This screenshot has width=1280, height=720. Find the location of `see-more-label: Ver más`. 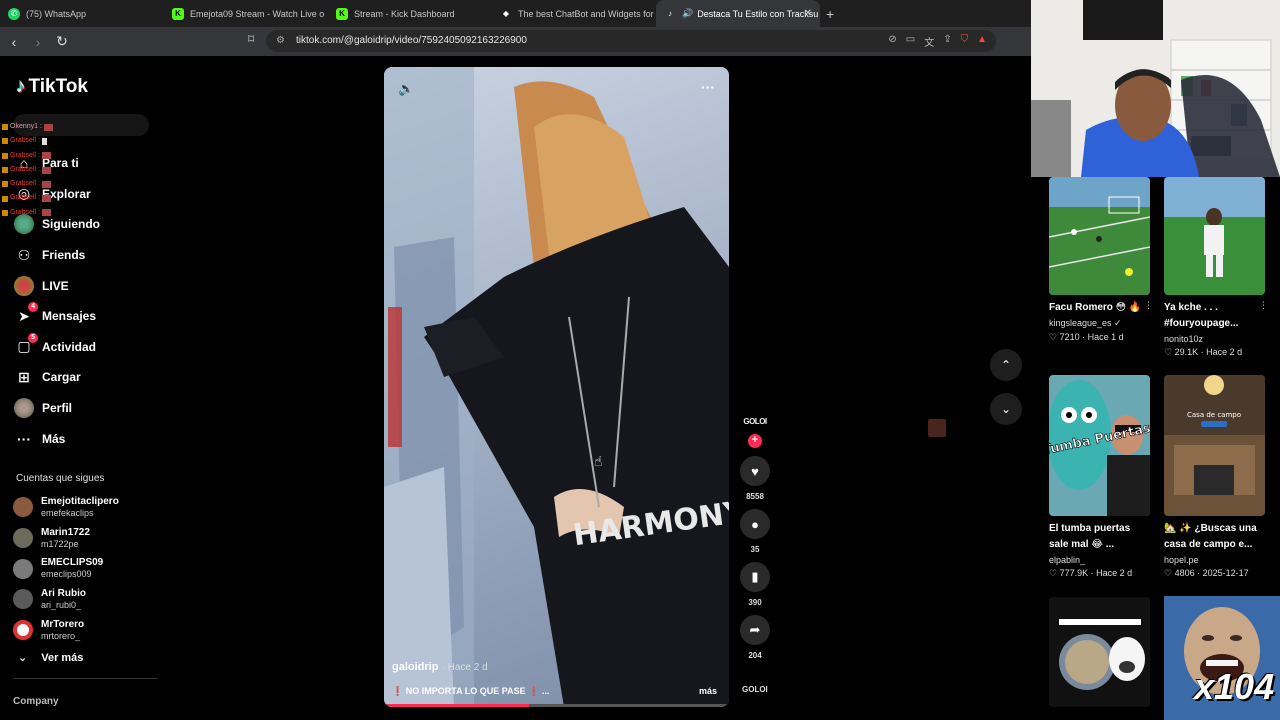

see-more-label: Ver más is located at coordinates (62, 657).